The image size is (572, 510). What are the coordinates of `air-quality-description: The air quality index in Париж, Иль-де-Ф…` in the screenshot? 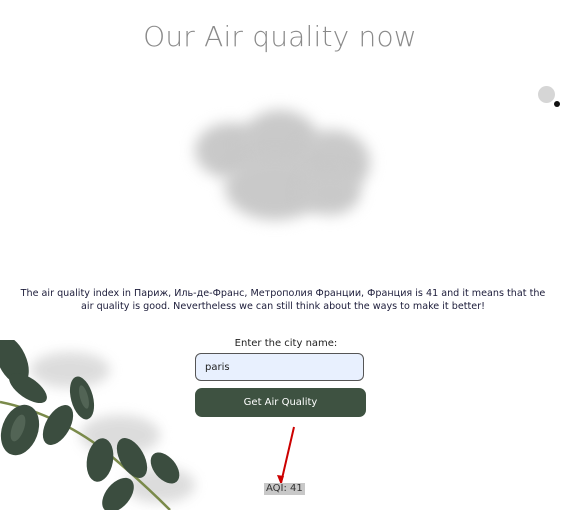 It's located at (283, 300).